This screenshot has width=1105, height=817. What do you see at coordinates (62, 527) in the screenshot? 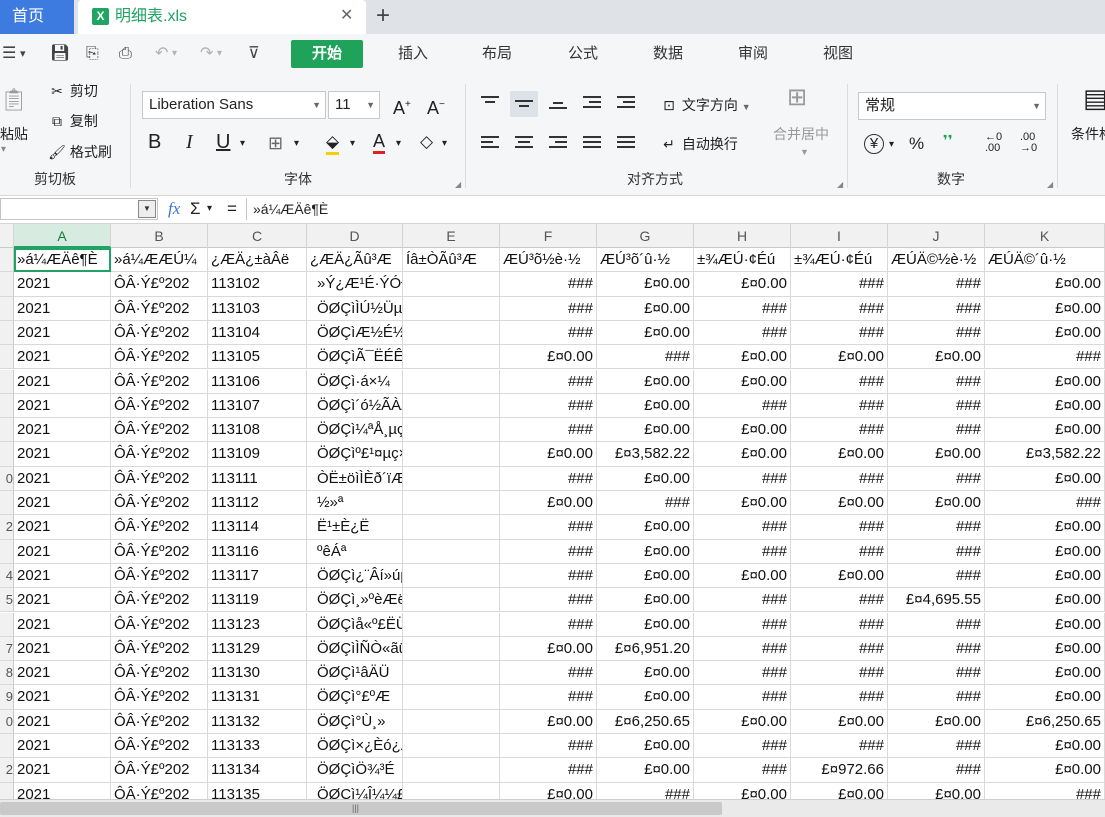
I see `cell-a12: 2021` at bounding box center [62, 527].